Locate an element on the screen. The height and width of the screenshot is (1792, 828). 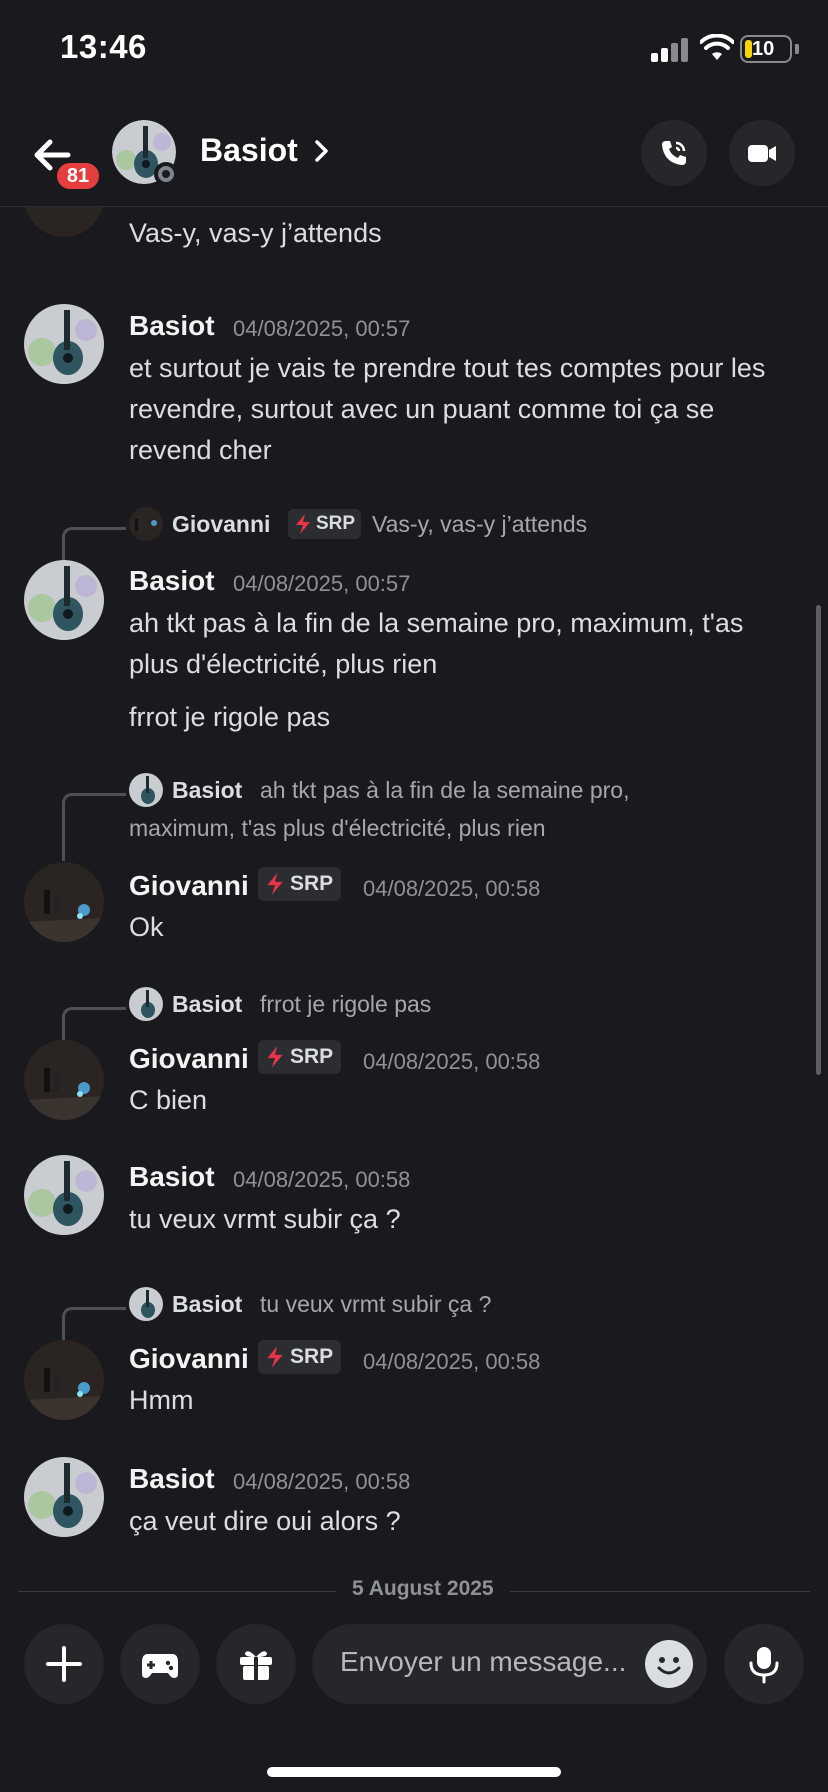
add-attachment-button is located at coordinates (64, 1664).